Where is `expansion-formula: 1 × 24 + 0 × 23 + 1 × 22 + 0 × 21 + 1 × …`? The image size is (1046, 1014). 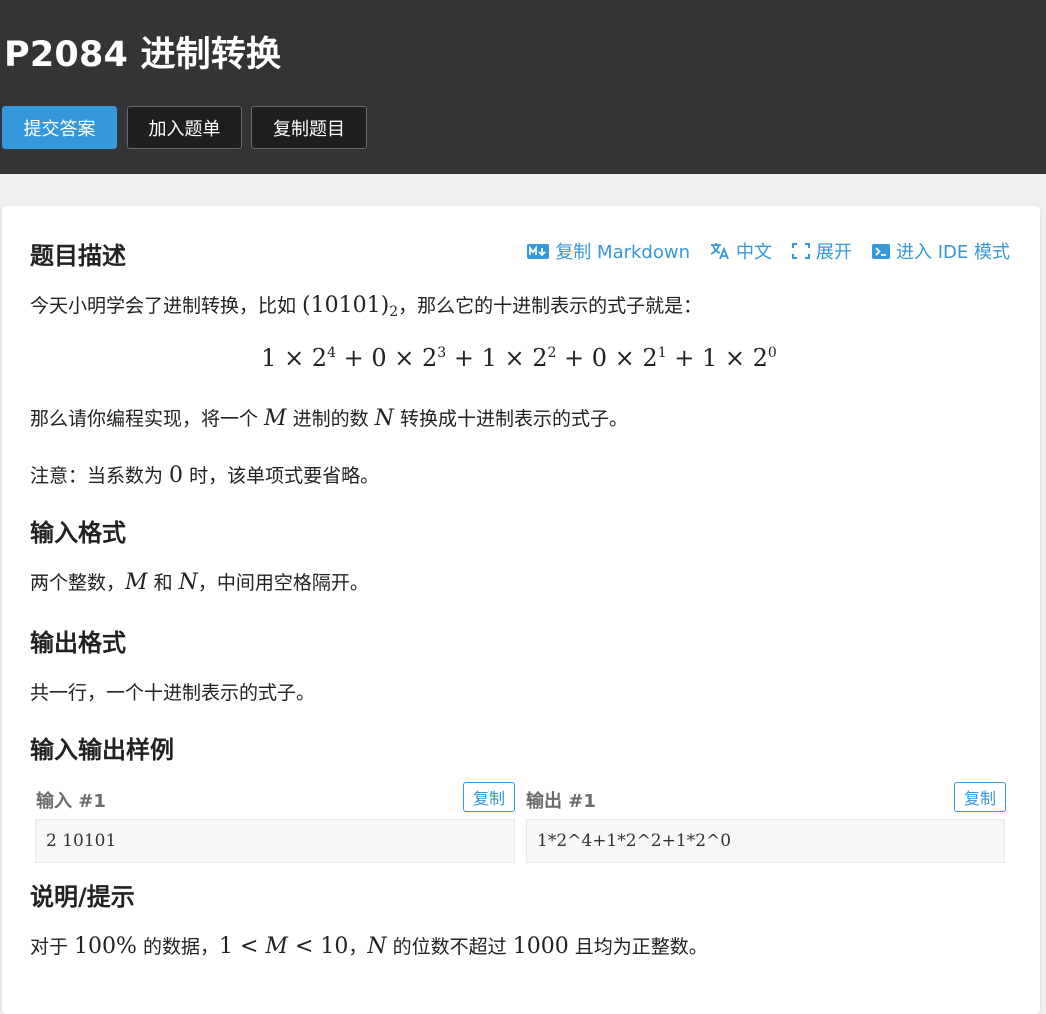 expansion-formula: 1 × 24 + 0 × 23 + 1 × 22 + 0 × 21 + 1 × … is located at coordinates (519, 358).